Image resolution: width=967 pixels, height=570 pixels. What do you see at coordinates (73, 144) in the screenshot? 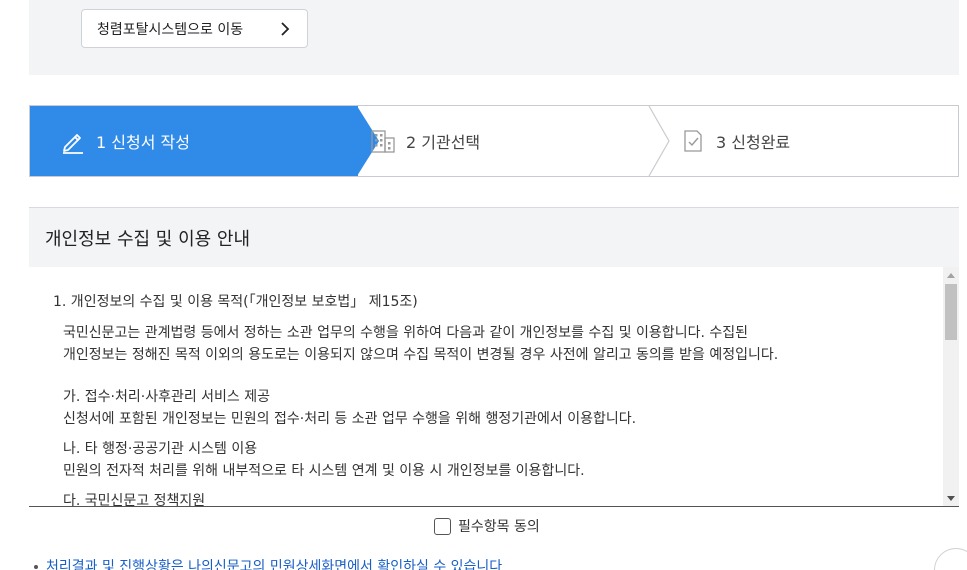
I see `pencil-icon` at bounding box center [73, 144].